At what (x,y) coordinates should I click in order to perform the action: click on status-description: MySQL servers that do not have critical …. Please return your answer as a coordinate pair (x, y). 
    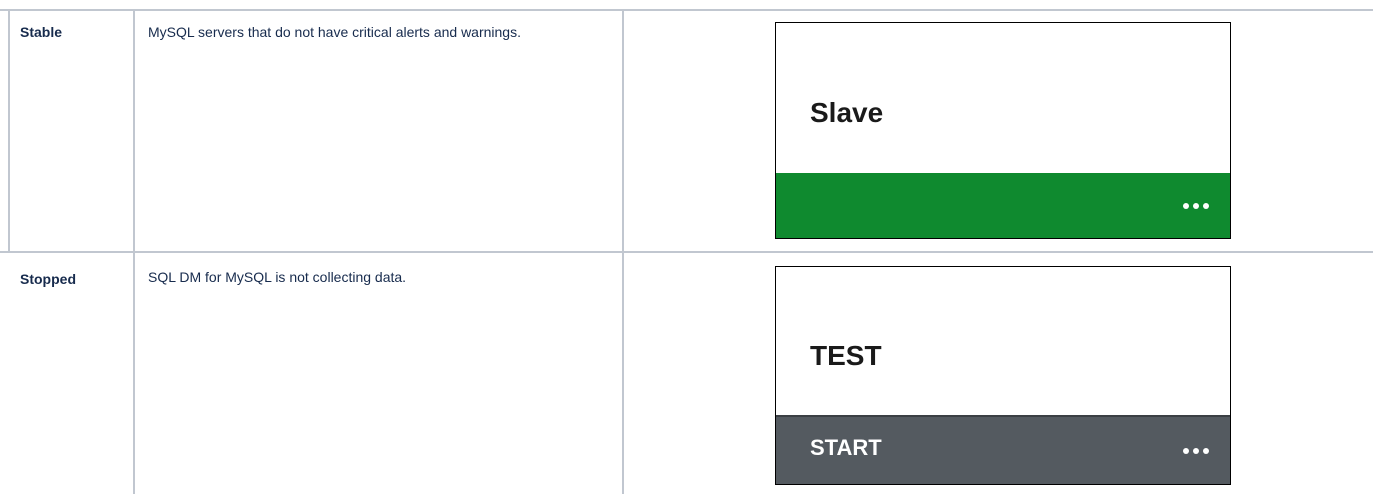
    Looking at the image, I should click on (334, 32).